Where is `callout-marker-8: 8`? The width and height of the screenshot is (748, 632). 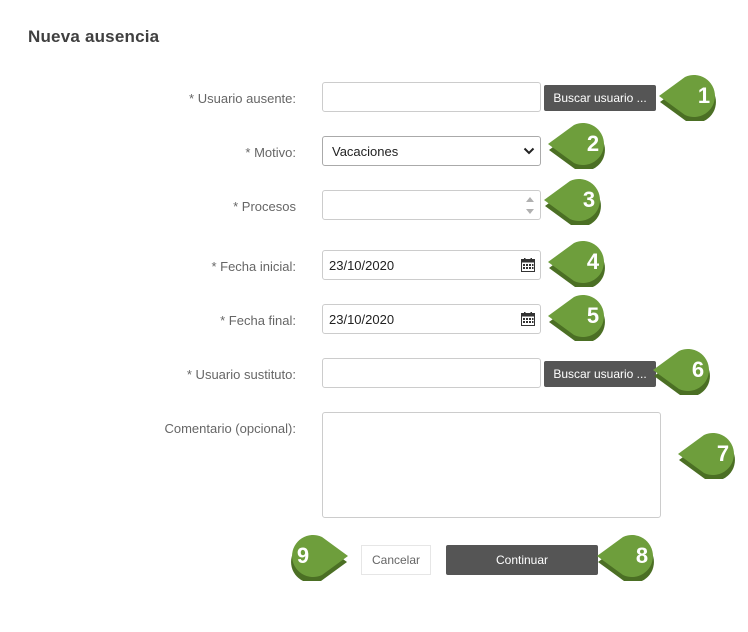
callout-marker-8: 8 is located at coordinates (630, 558).